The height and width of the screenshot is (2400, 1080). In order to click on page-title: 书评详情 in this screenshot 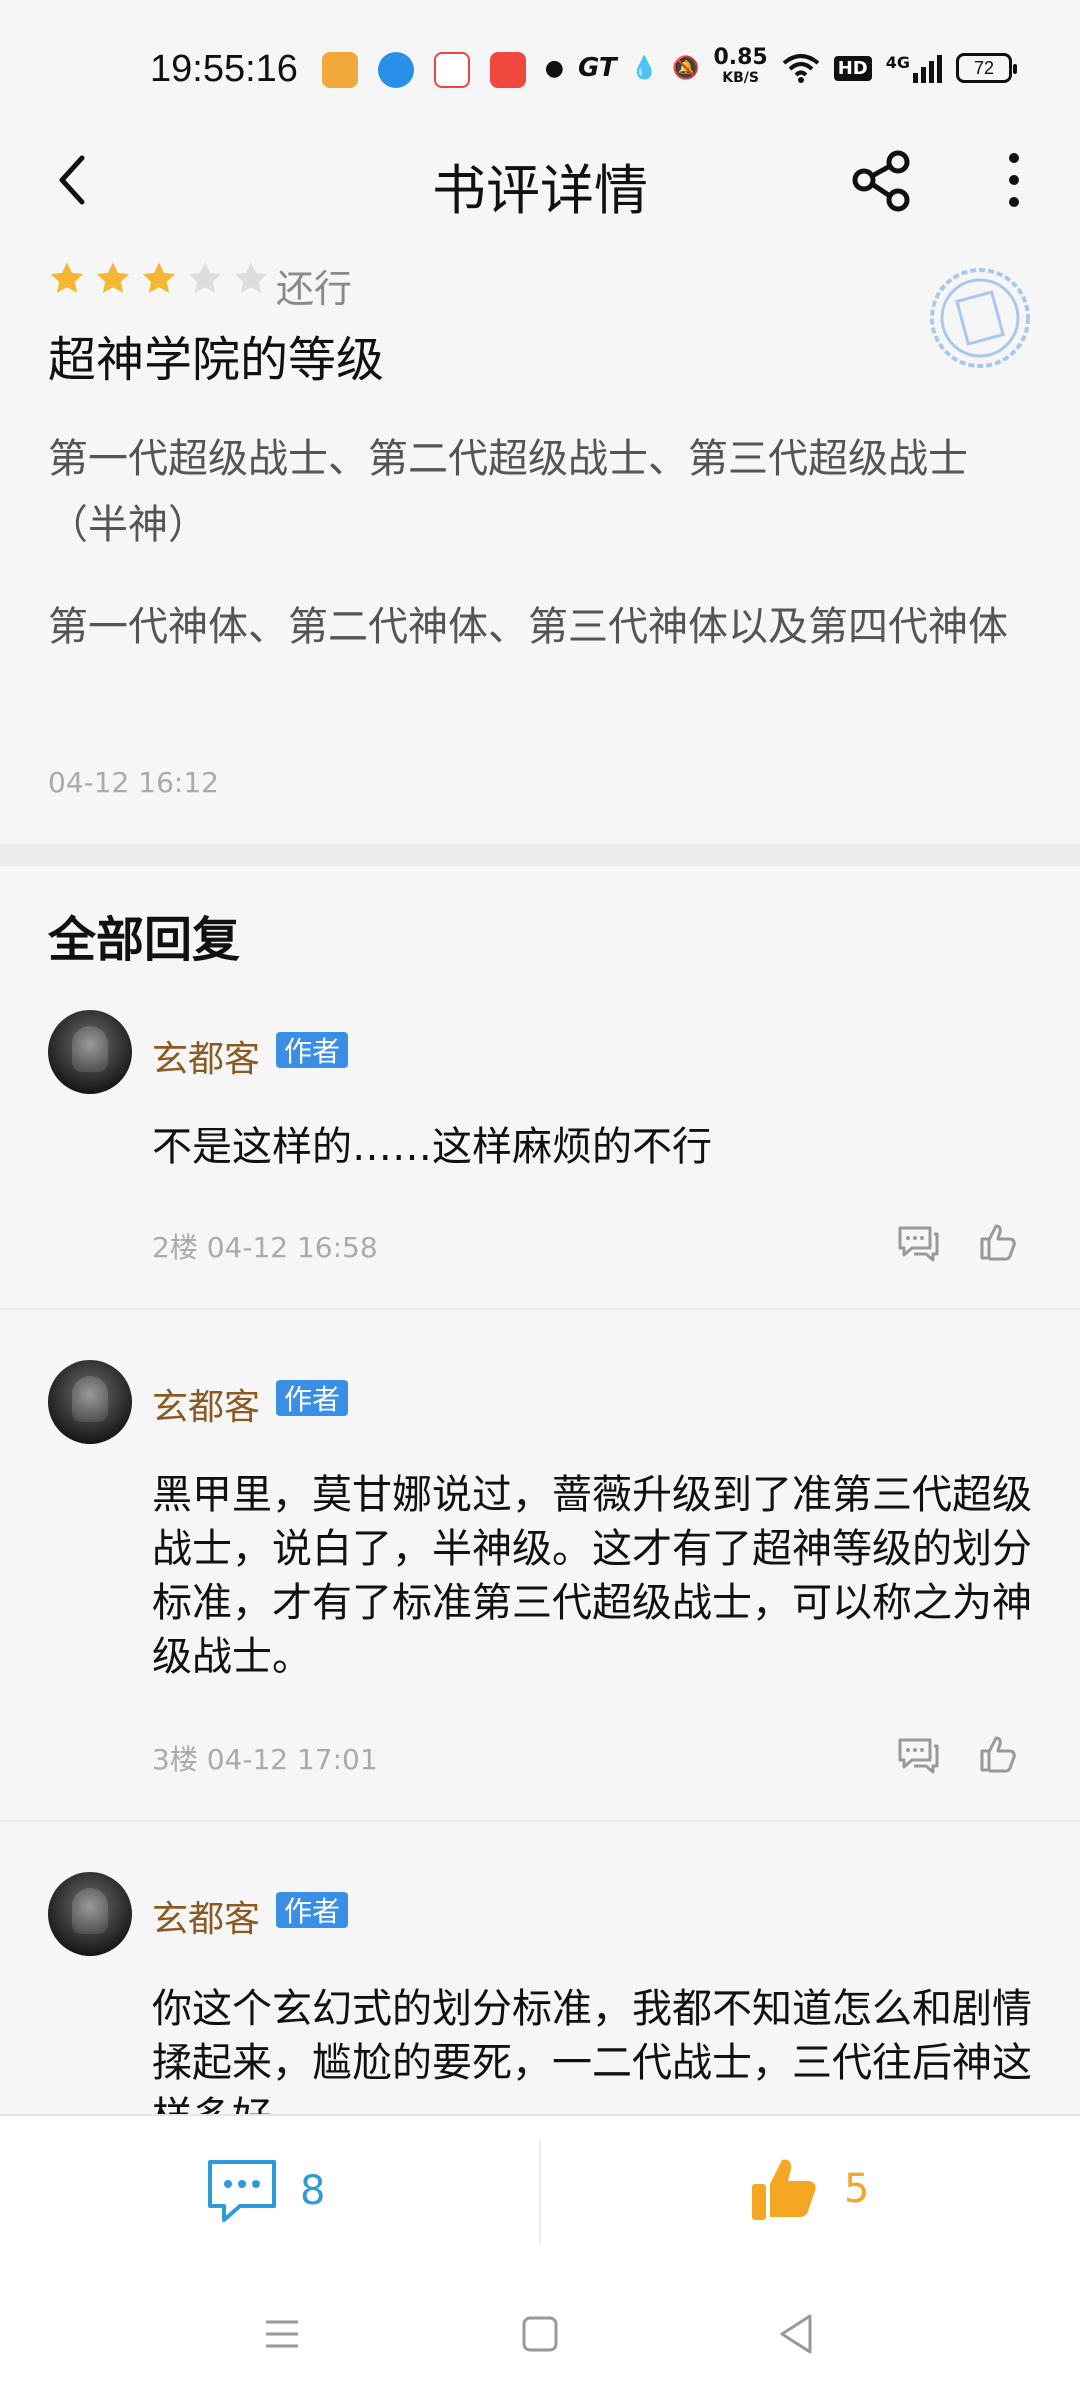, I will do `click(540, 190)`.